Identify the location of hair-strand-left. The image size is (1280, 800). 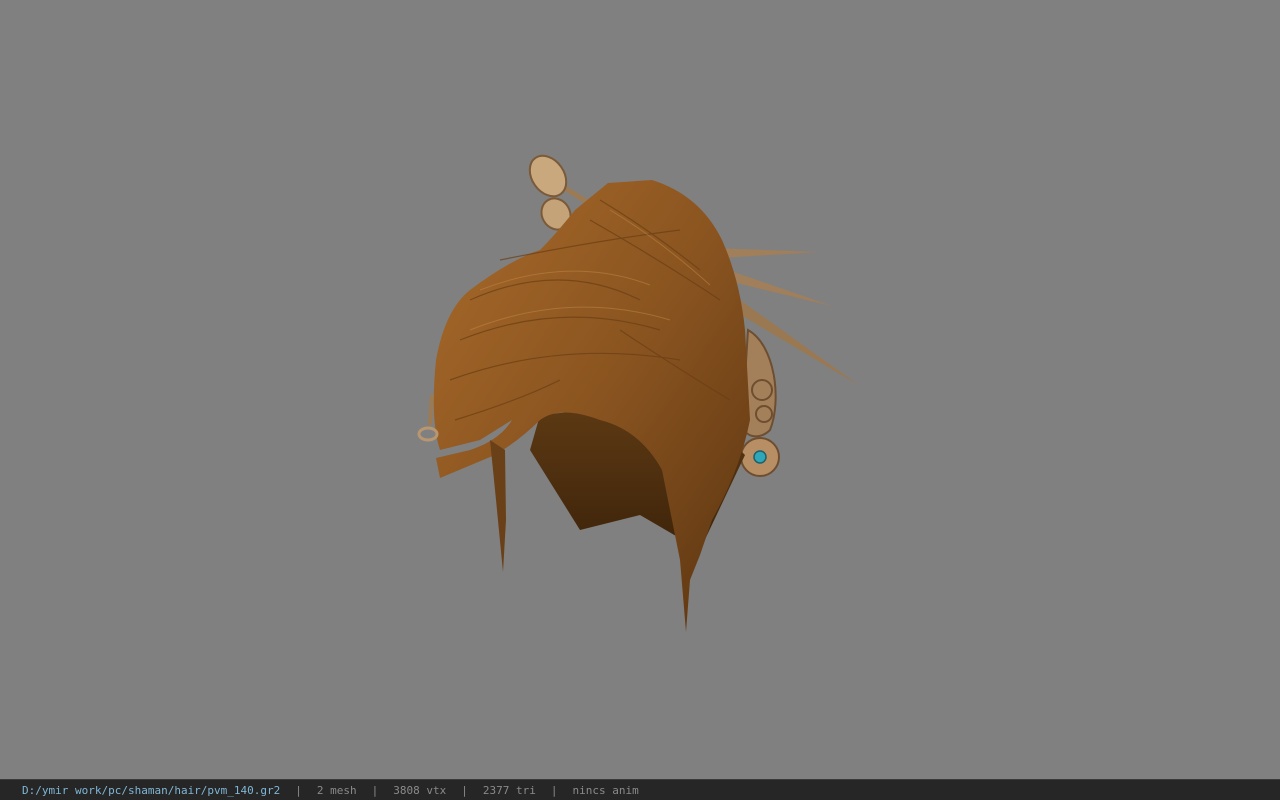
(498, 506).